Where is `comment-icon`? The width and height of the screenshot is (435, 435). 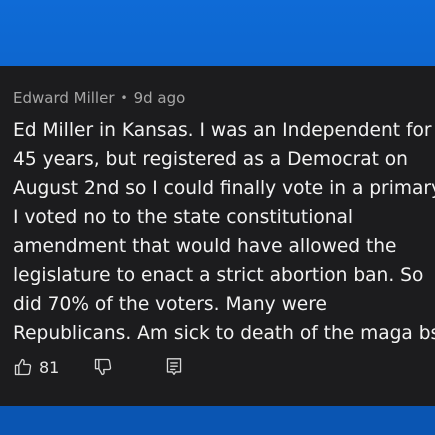 comment-icon is located at coordinates (174, 367).